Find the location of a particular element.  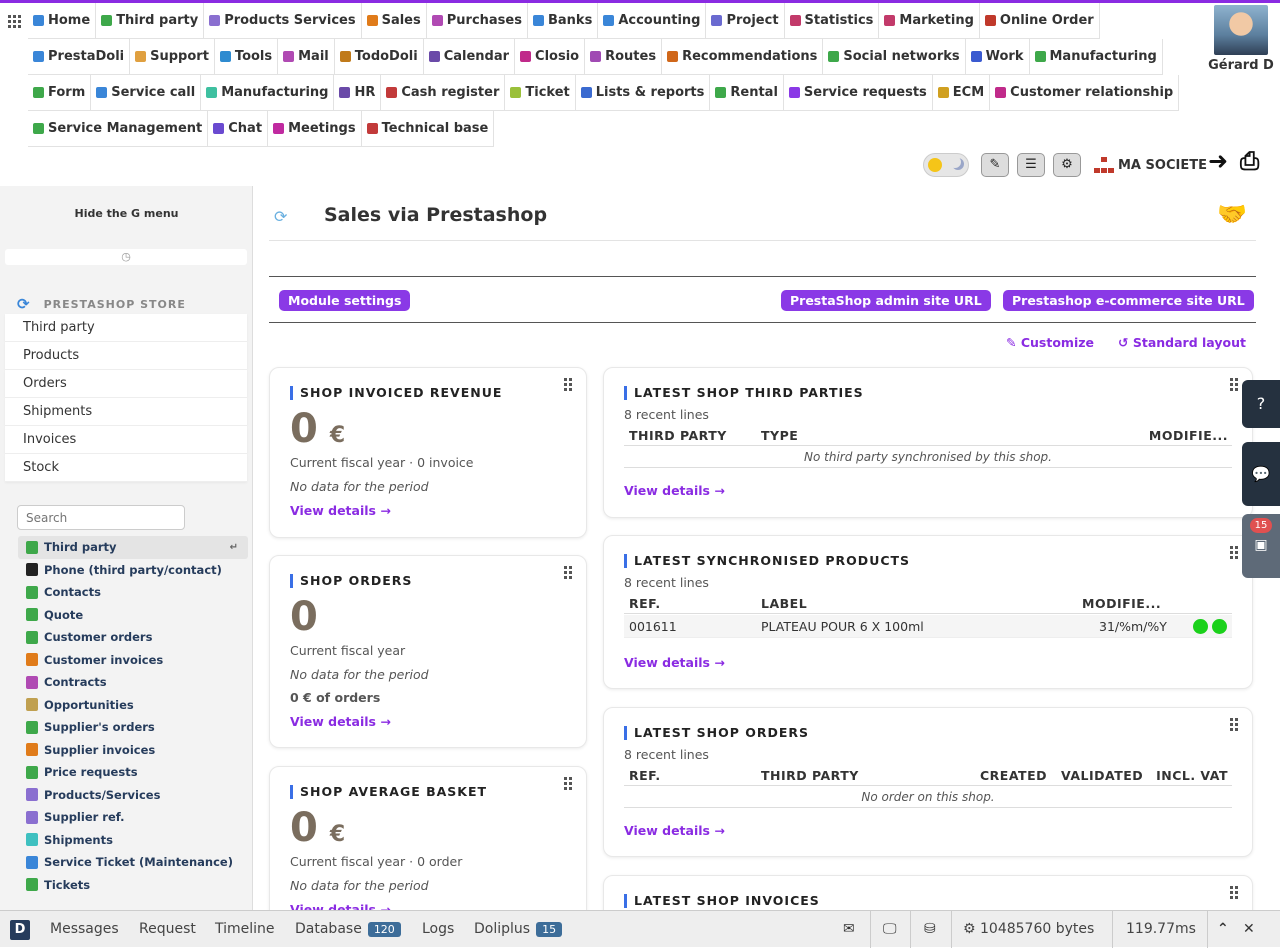

menu-item-cash-register: Cash register is located at coordinates (443, 93).